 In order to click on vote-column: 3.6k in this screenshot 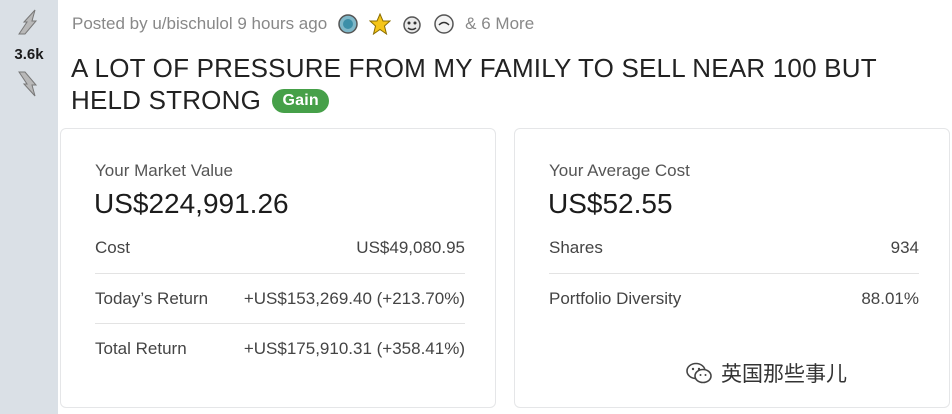, I will do `click(29, 207)`.